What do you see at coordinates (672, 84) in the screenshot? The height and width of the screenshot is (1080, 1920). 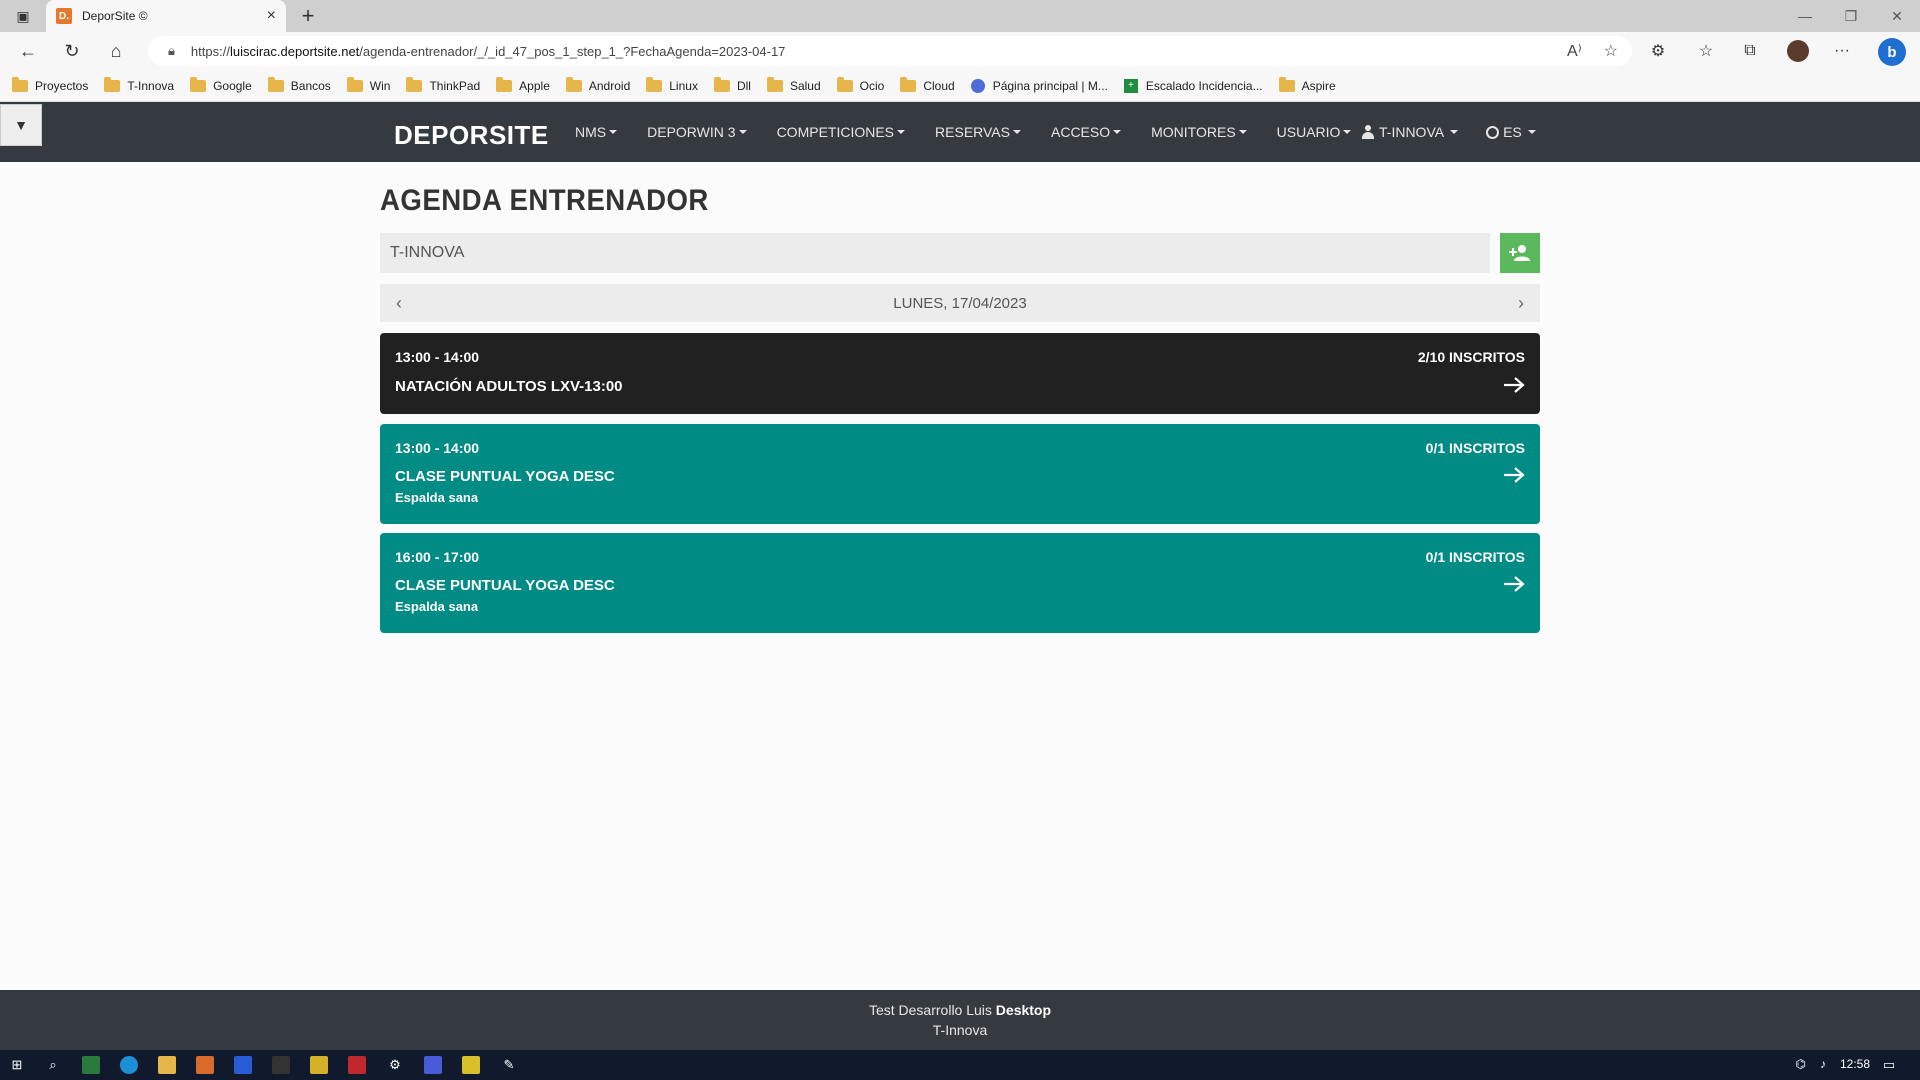 I see `bookmark-linux: Linux` at bounding box center [672, 84].